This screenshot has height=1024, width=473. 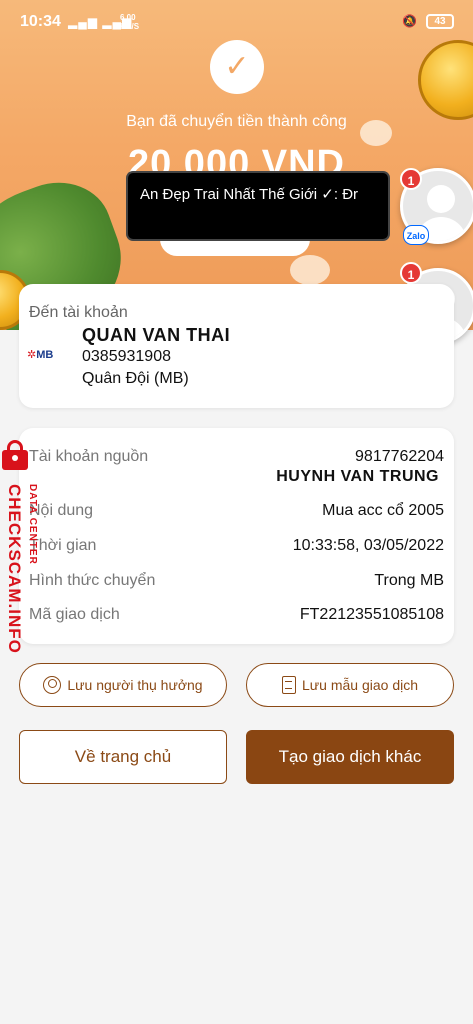 What do you see at coordinates (416, 235) in the screenshot?
I see `zalo-icon: Zalo` at bounding box center [416, 235].